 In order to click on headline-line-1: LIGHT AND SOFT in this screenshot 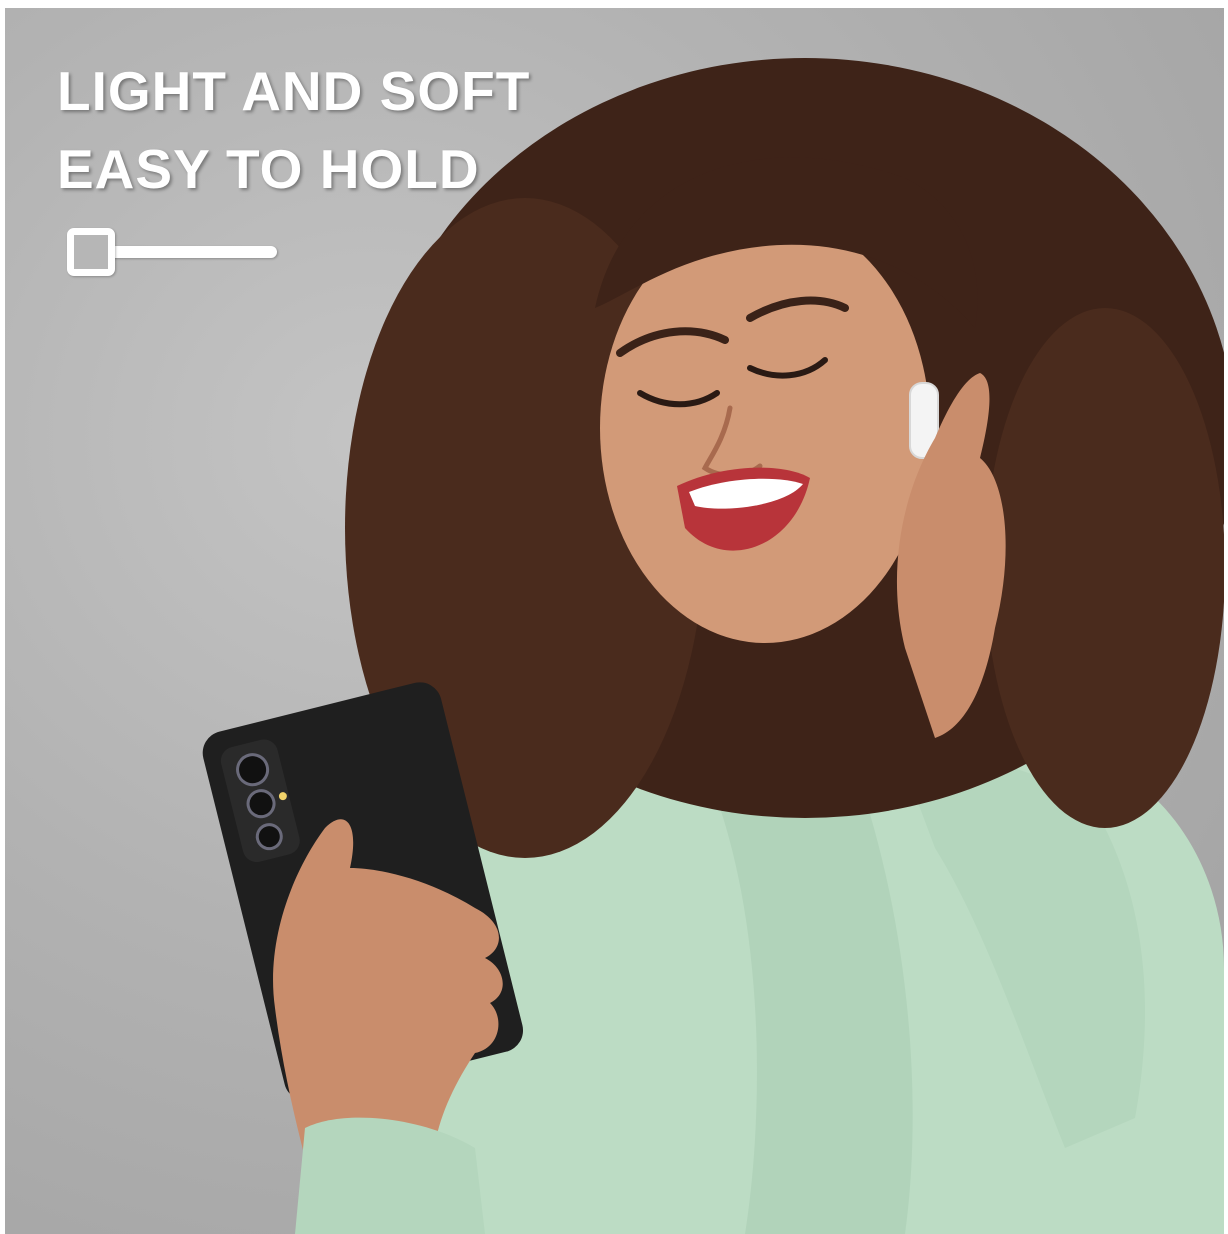, I will do `click(294, 91)`.